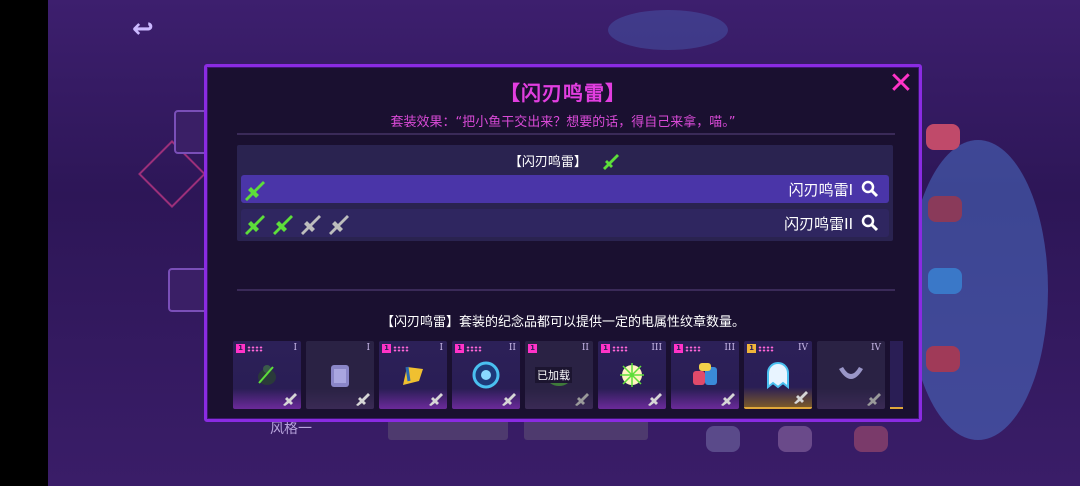 Image resolution: width=1080 pixels, height=486 pixels. What do you see at coordinates (818, 224) in the screenshot?
I see `tier-name: 闪刃鸣雷II` at bounding box center [818, 224].